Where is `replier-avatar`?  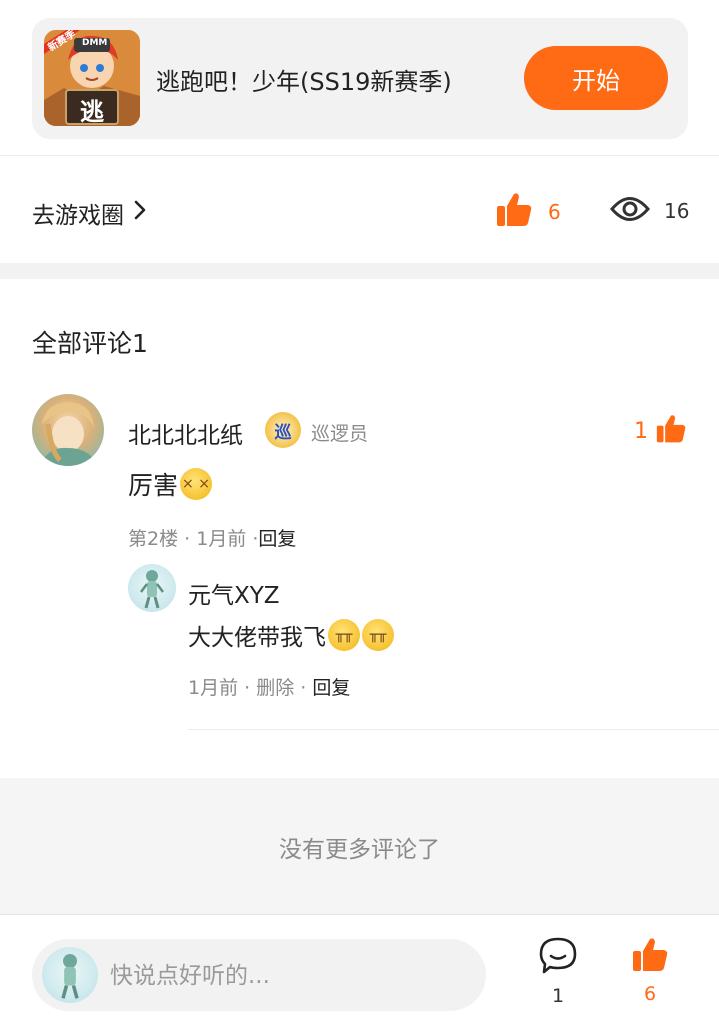 replier-avatar is located at coordinates (152, 588).